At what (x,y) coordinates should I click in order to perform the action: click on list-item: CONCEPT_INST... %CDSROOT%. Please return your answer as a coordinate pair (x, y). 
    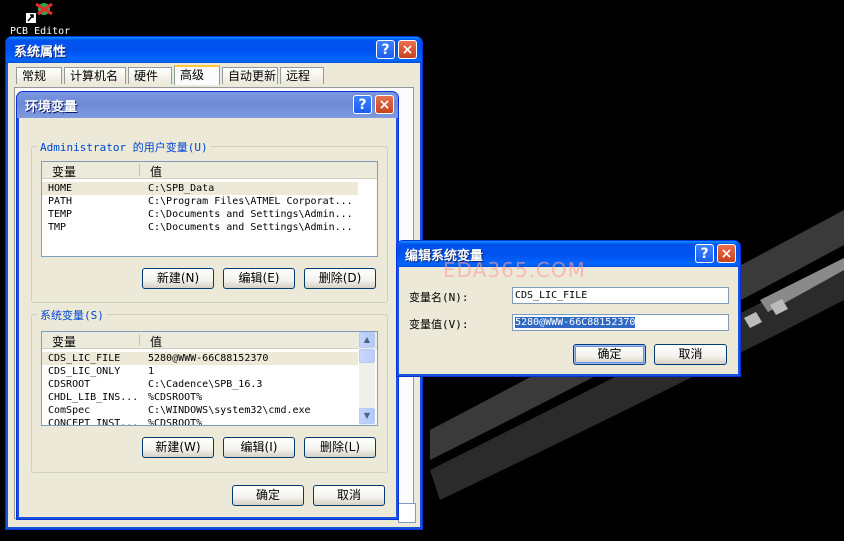
    Looking at the image, I should click on (200, 421).